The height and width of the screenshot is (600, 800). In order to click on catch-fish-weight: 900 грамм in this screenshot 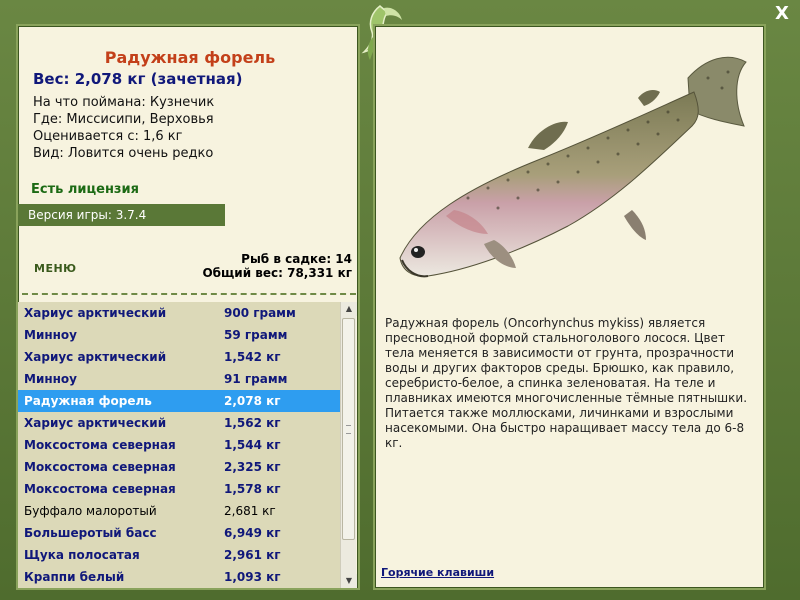, I will do `click(260, 313)`.